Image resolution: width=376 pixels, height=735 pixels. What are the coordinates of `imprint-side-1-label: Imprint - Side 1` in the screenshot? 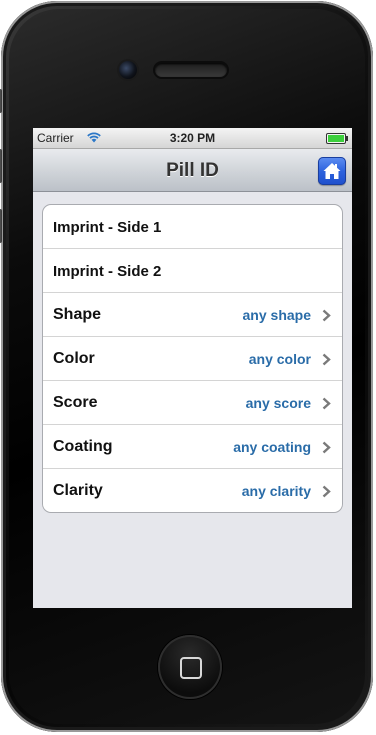 It's located at (107, 227).